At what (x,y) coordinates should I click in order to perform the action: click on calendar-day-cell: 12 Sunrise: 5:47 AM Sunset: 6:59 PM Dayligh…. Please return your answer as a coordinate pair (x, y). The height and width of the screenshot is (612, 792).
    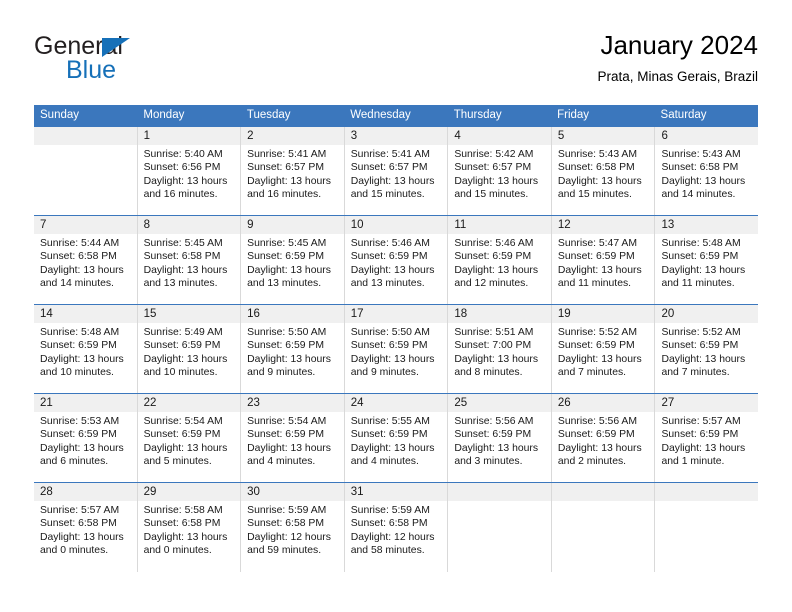
    Looking at the image, I should click on (603, 260).